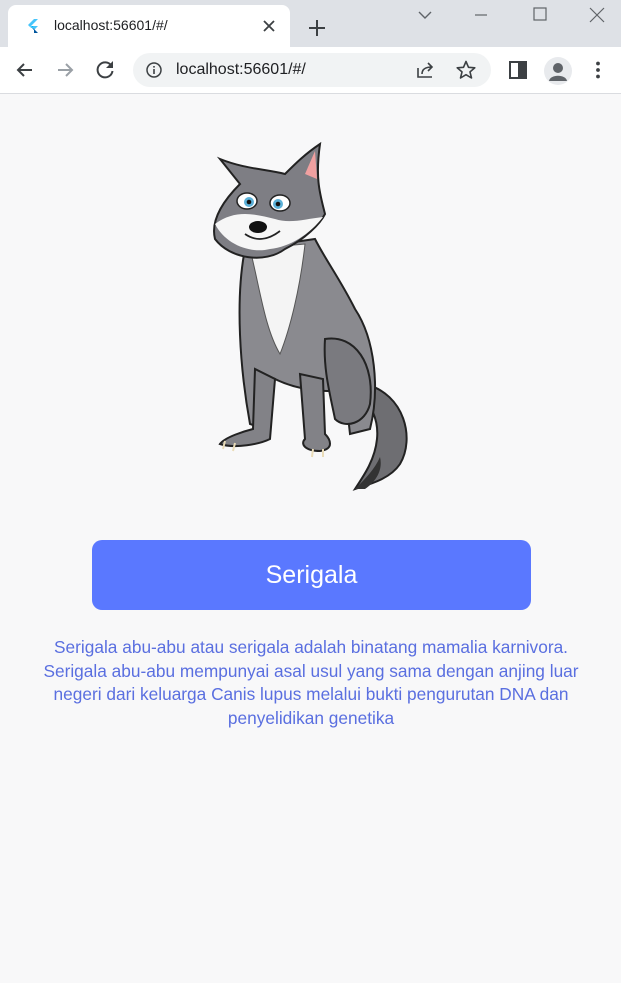 The height and width of the screenshot is (983, 621). What do you see at coordinates (540, 15) in the screenshot?
I see `maximize-icon` at bounding box center [540, 15].